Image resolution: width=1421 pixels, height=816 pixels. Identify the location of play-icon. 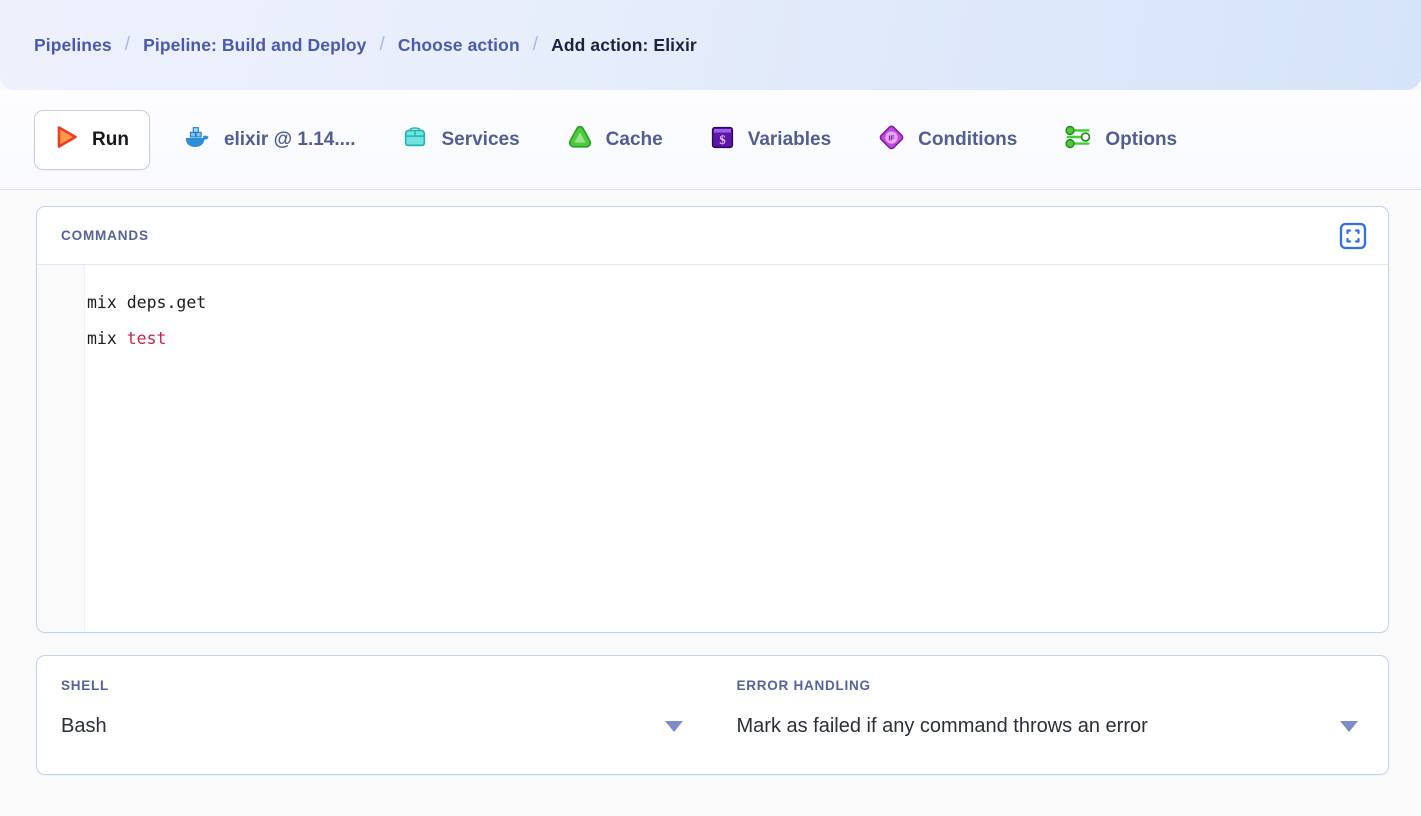
(66, 139).